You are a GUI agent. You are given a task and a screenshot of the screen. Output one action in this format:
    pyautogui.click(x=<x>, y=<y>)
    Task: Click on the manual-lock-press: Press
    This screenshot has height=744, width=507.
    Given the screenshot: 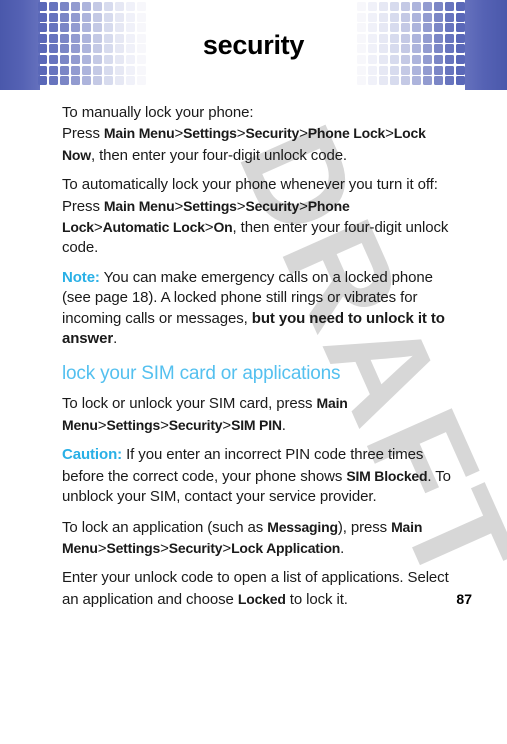 What is the action you would take?
    pyautogui.click(x=83, y=134)
    